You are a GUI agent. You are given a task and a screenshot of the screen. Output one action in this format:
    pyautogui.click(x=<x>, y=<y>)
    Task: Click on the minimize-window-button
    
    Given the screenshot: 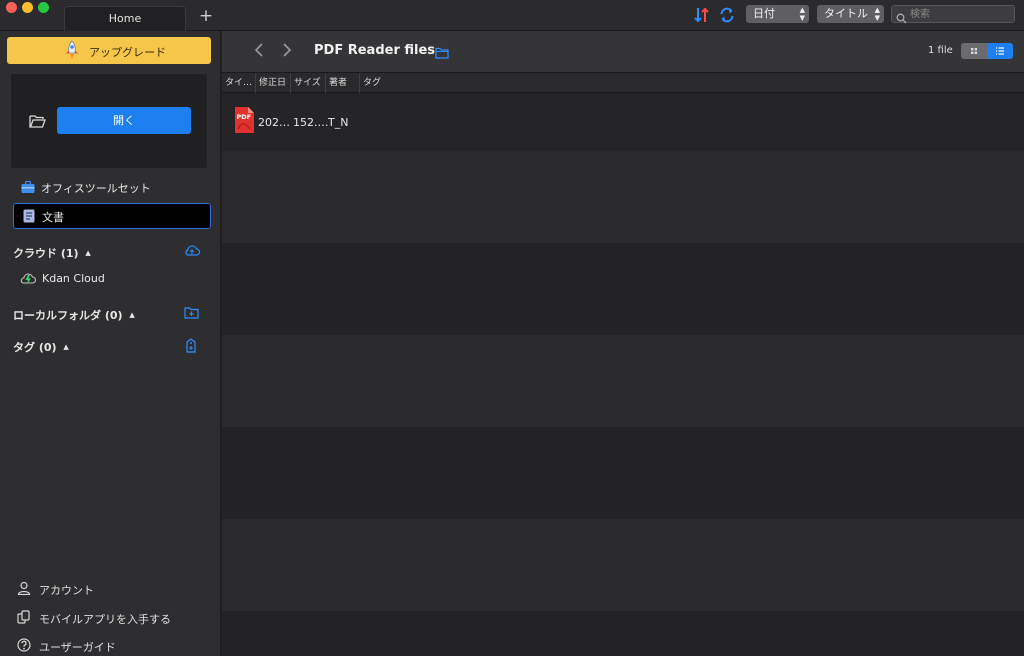 What is the action you would take?
    pyautogui.click(x=27, y=7)
    